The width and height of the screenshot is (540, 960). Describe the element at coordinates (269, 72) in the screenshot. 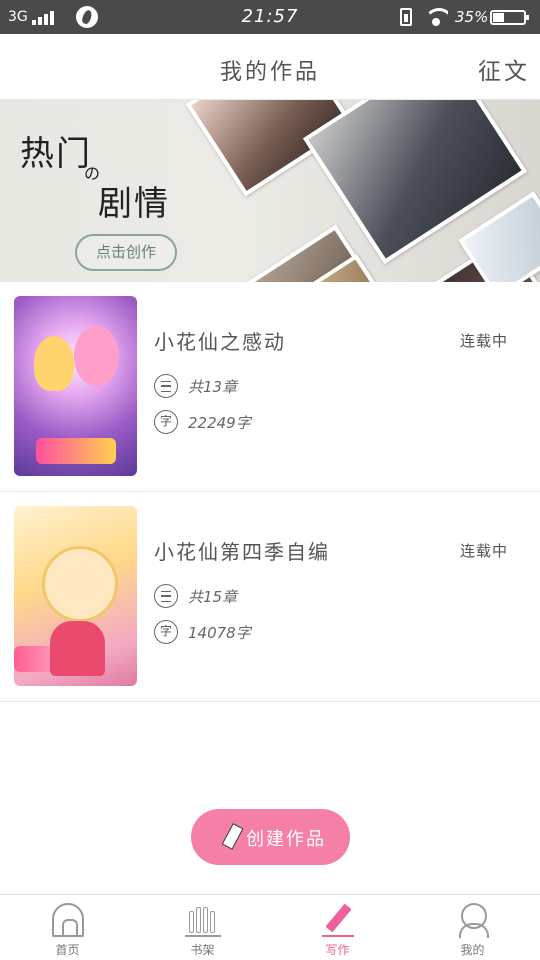

I see `page-title: 我的作品` at that location.